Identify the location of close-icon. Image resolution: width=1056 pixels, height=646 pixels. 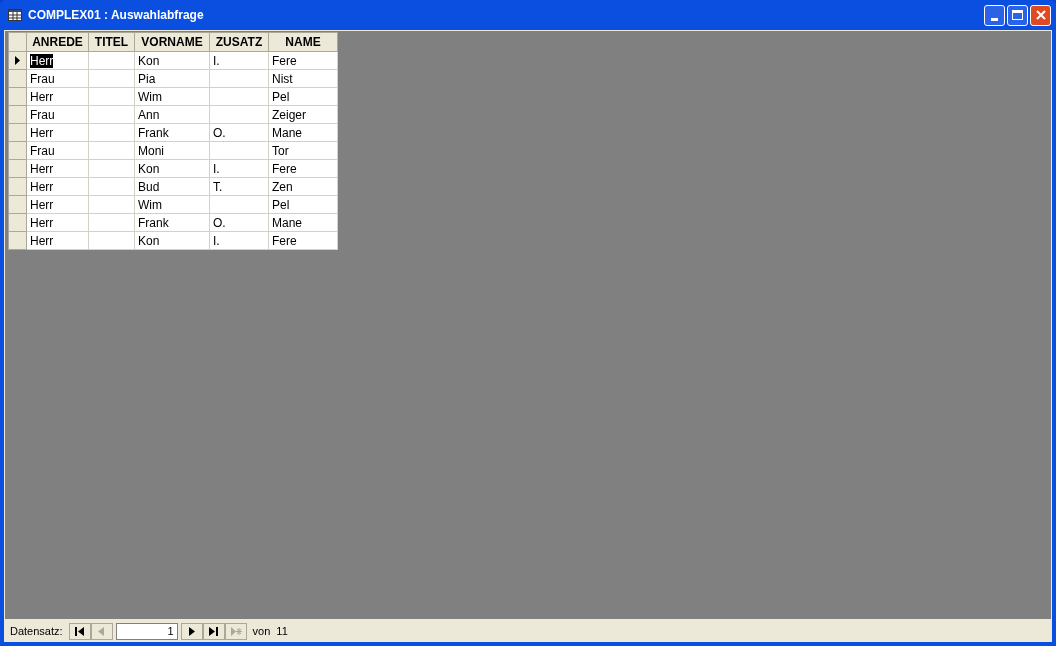
(1040, 15).